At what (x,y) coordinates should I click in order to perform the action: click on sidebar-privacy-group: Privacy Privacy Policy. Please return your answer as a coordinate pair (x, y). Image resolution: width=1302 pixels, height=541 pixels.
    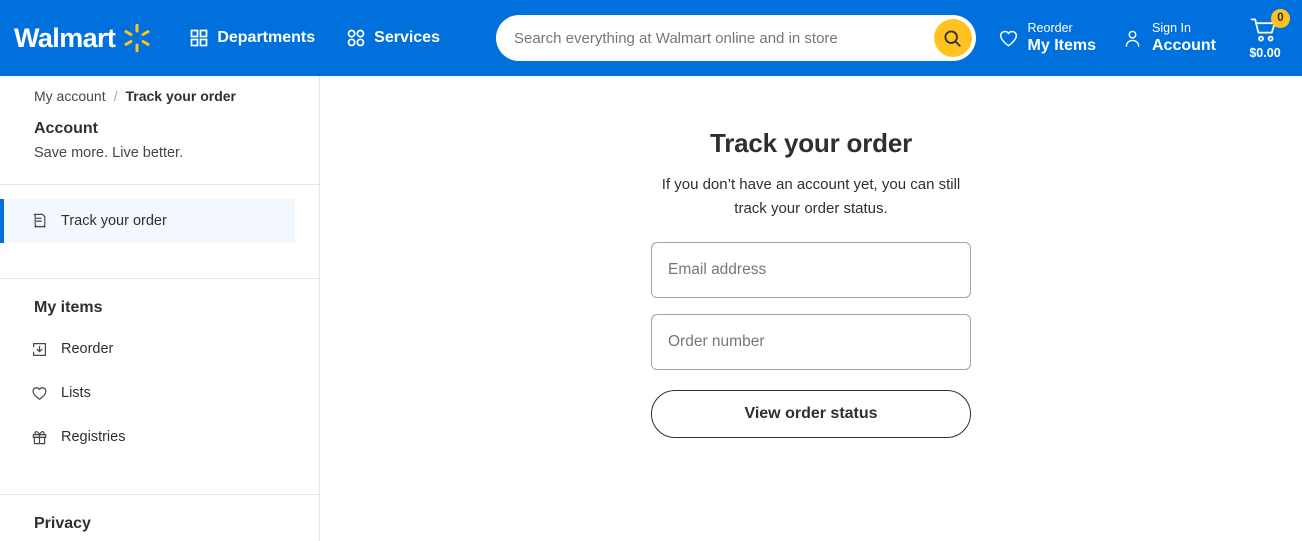
    Looking at the image, I should click on (159, 518).